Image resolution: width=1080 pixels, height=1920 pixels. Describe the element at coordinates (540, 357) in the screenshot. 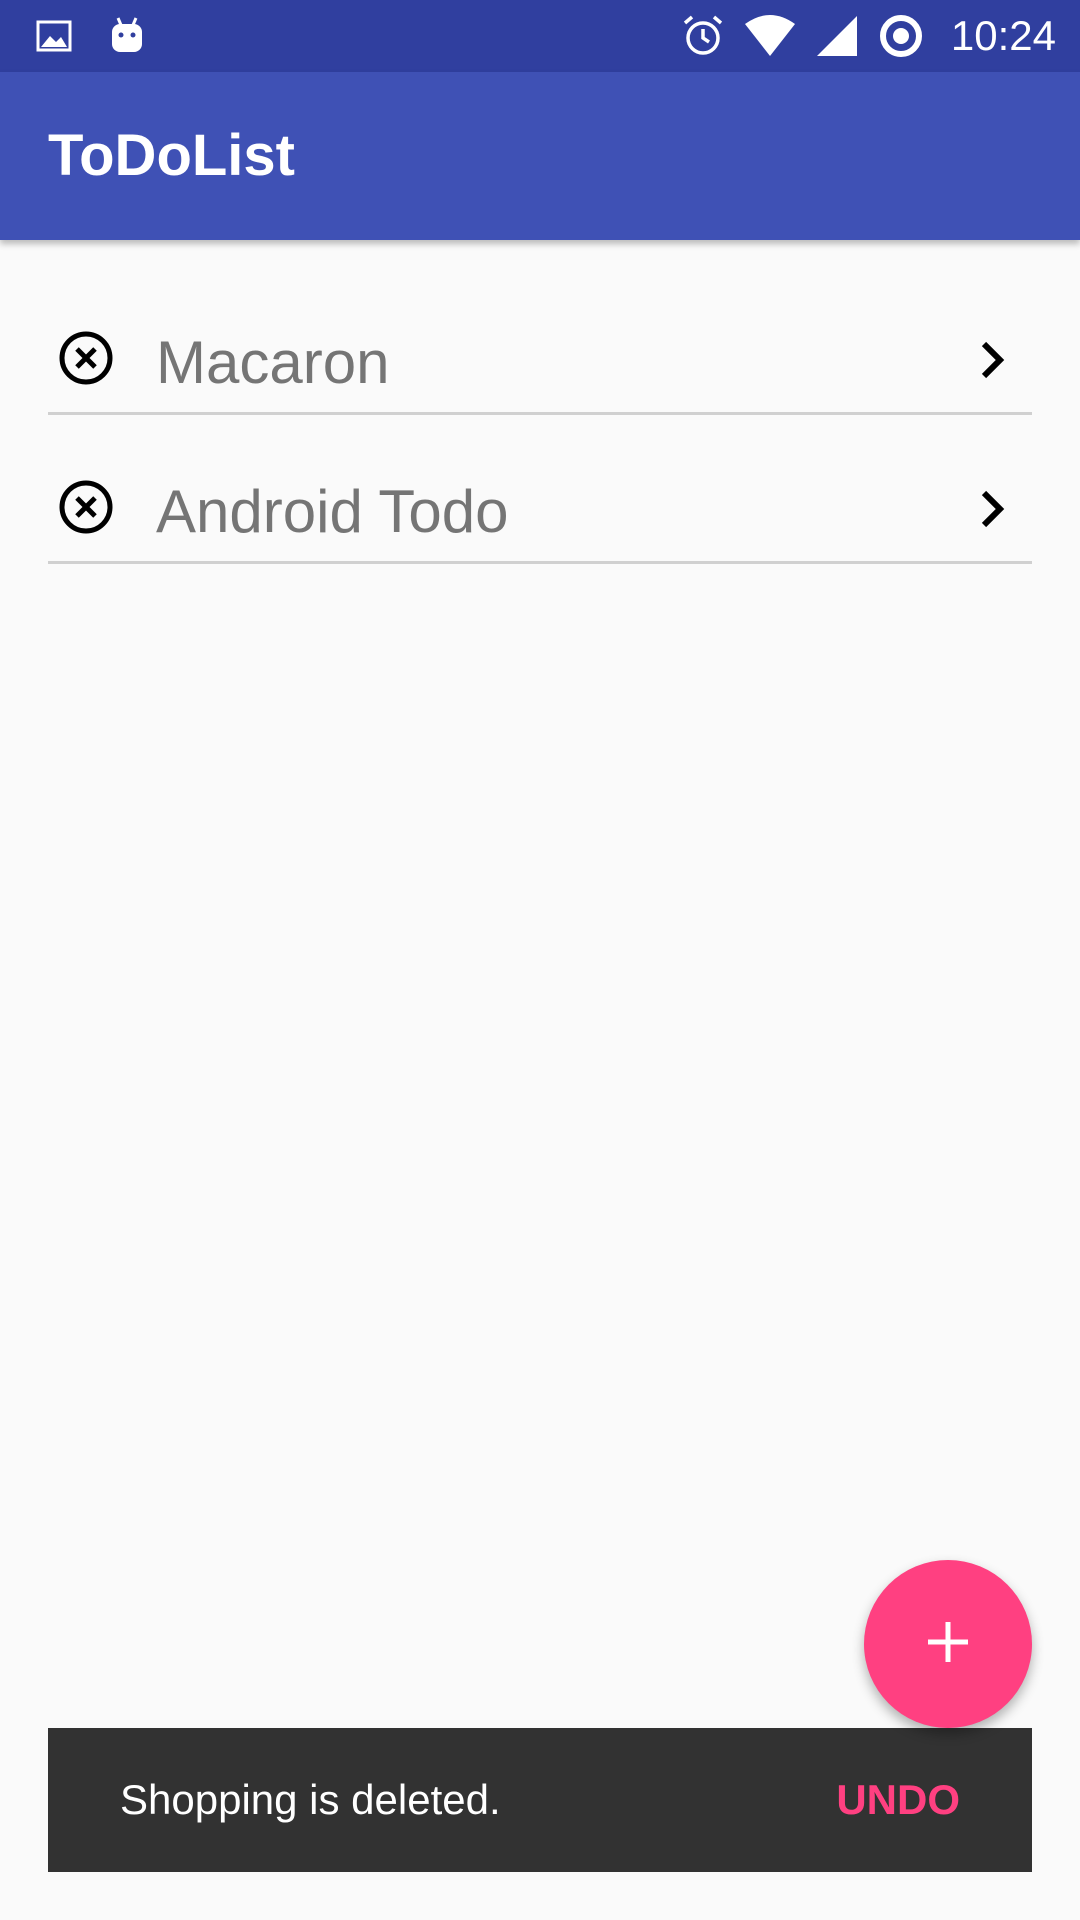

I see `todo-item-row: Macaron` at that location.